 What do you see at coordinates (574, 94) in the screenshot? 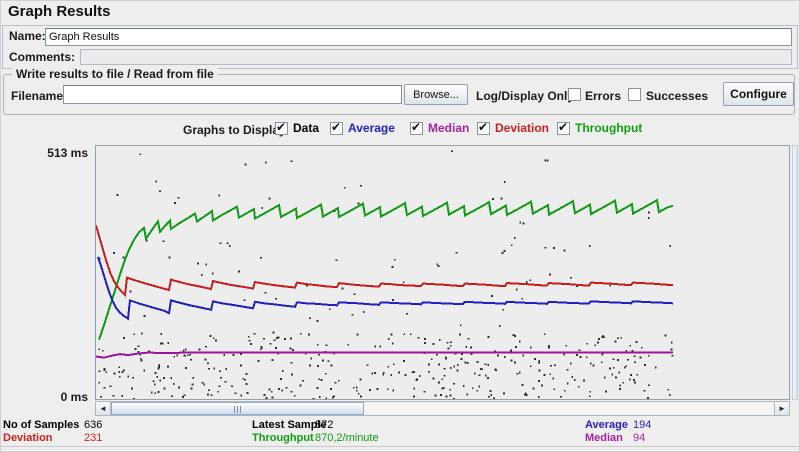
I see `errors-checkbox` at bounding box center [574, 94].